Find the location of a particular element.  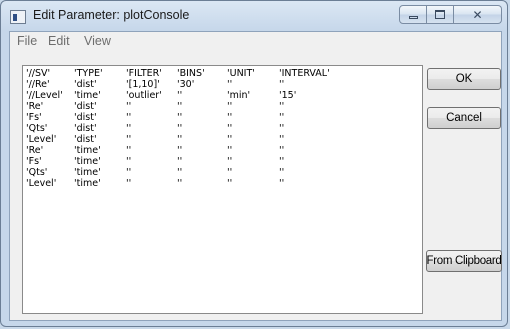

maximize-button is located at coordinates (440, 14).